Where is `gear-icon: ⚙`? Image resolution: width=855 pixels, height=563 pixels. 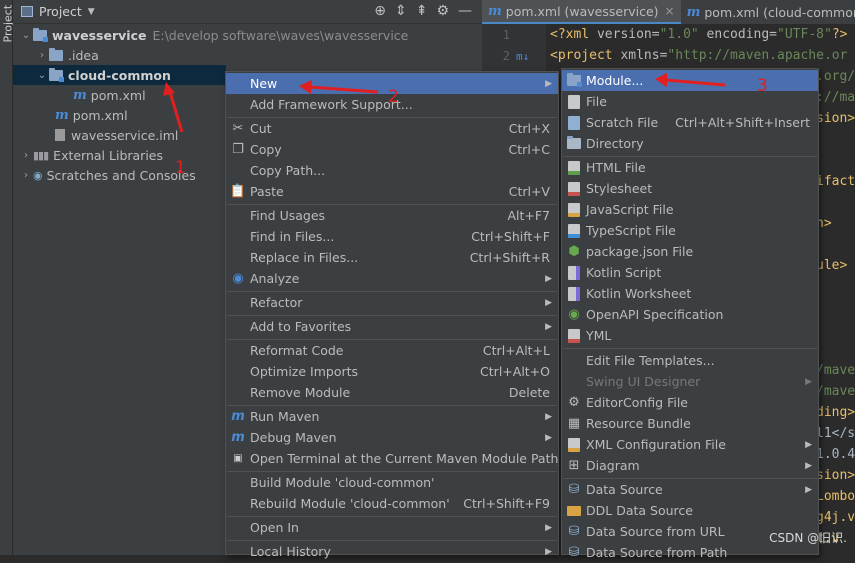
gear-icon: ⚙ is located at coordinates (442, 11).